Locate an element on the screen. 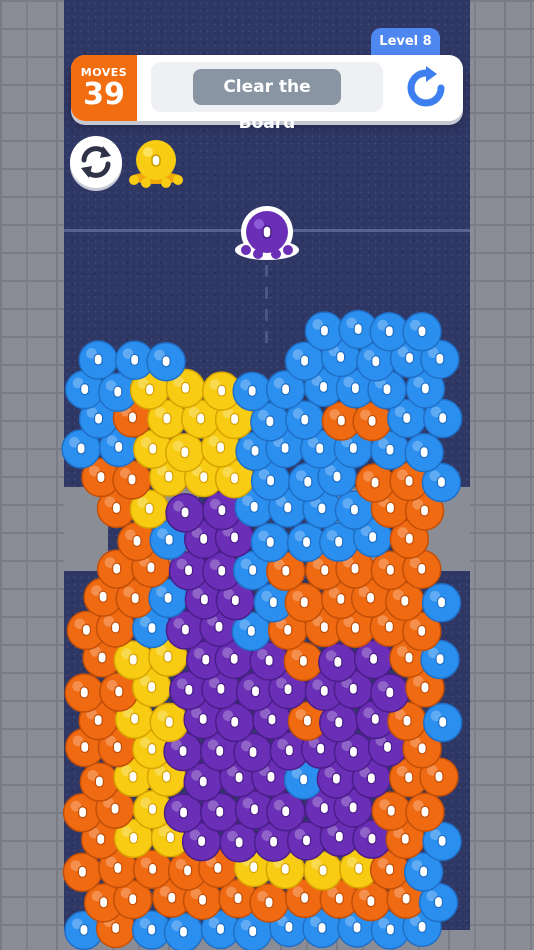 This screenshot has height=950, width=534. restart-arrow-icon is located at coordinates (426, 86).